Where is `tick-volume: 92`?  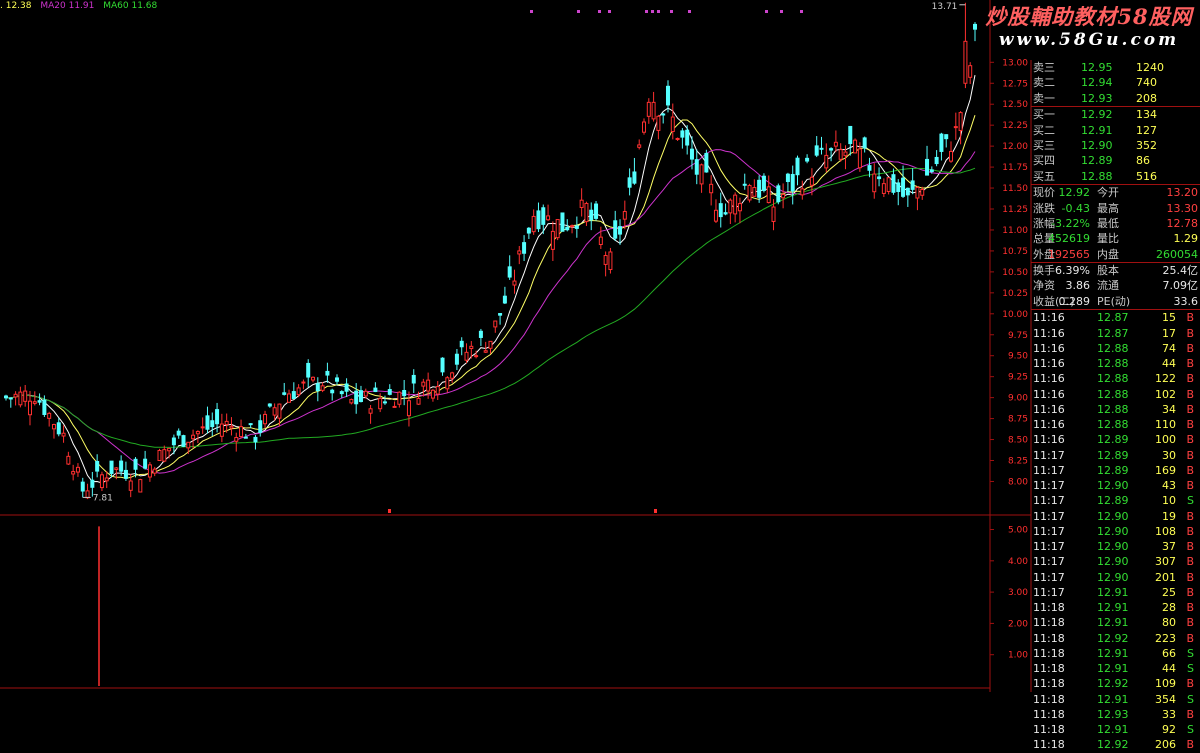
tick-volume: 92 is located at coordinates (1169, 729).